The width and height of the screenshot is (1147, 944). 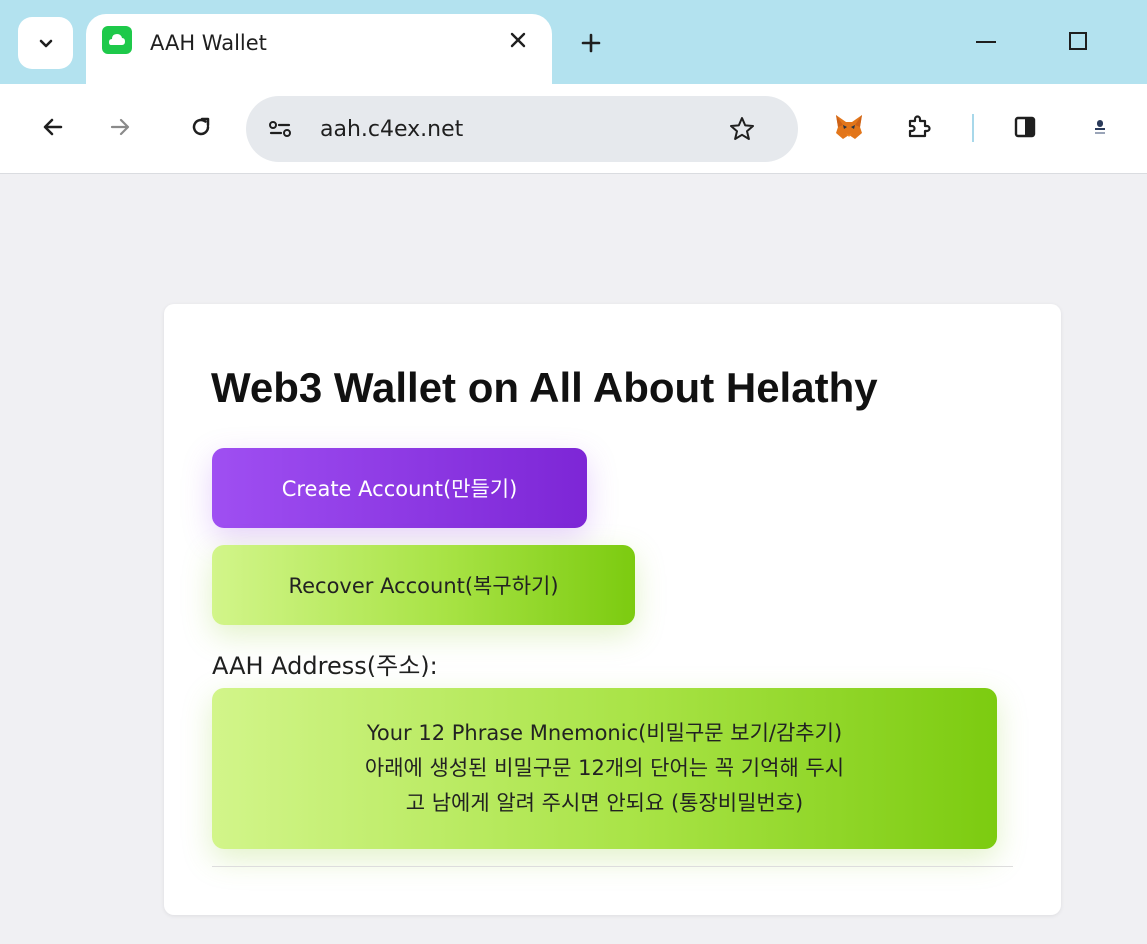 What do you see at coordinates (573, 43) in the screenshot?
I see `tab-strip: AAH Wallet` at bounding box center [573, 43].